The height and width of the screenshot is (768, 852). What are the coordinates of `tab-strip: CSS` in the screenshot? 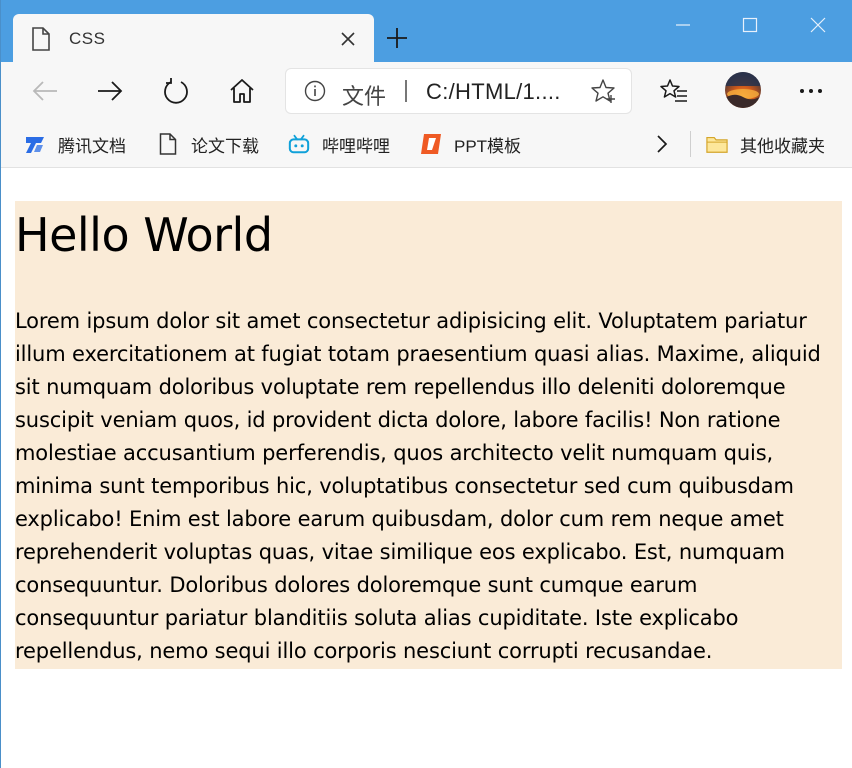 It's located at (426, 31).